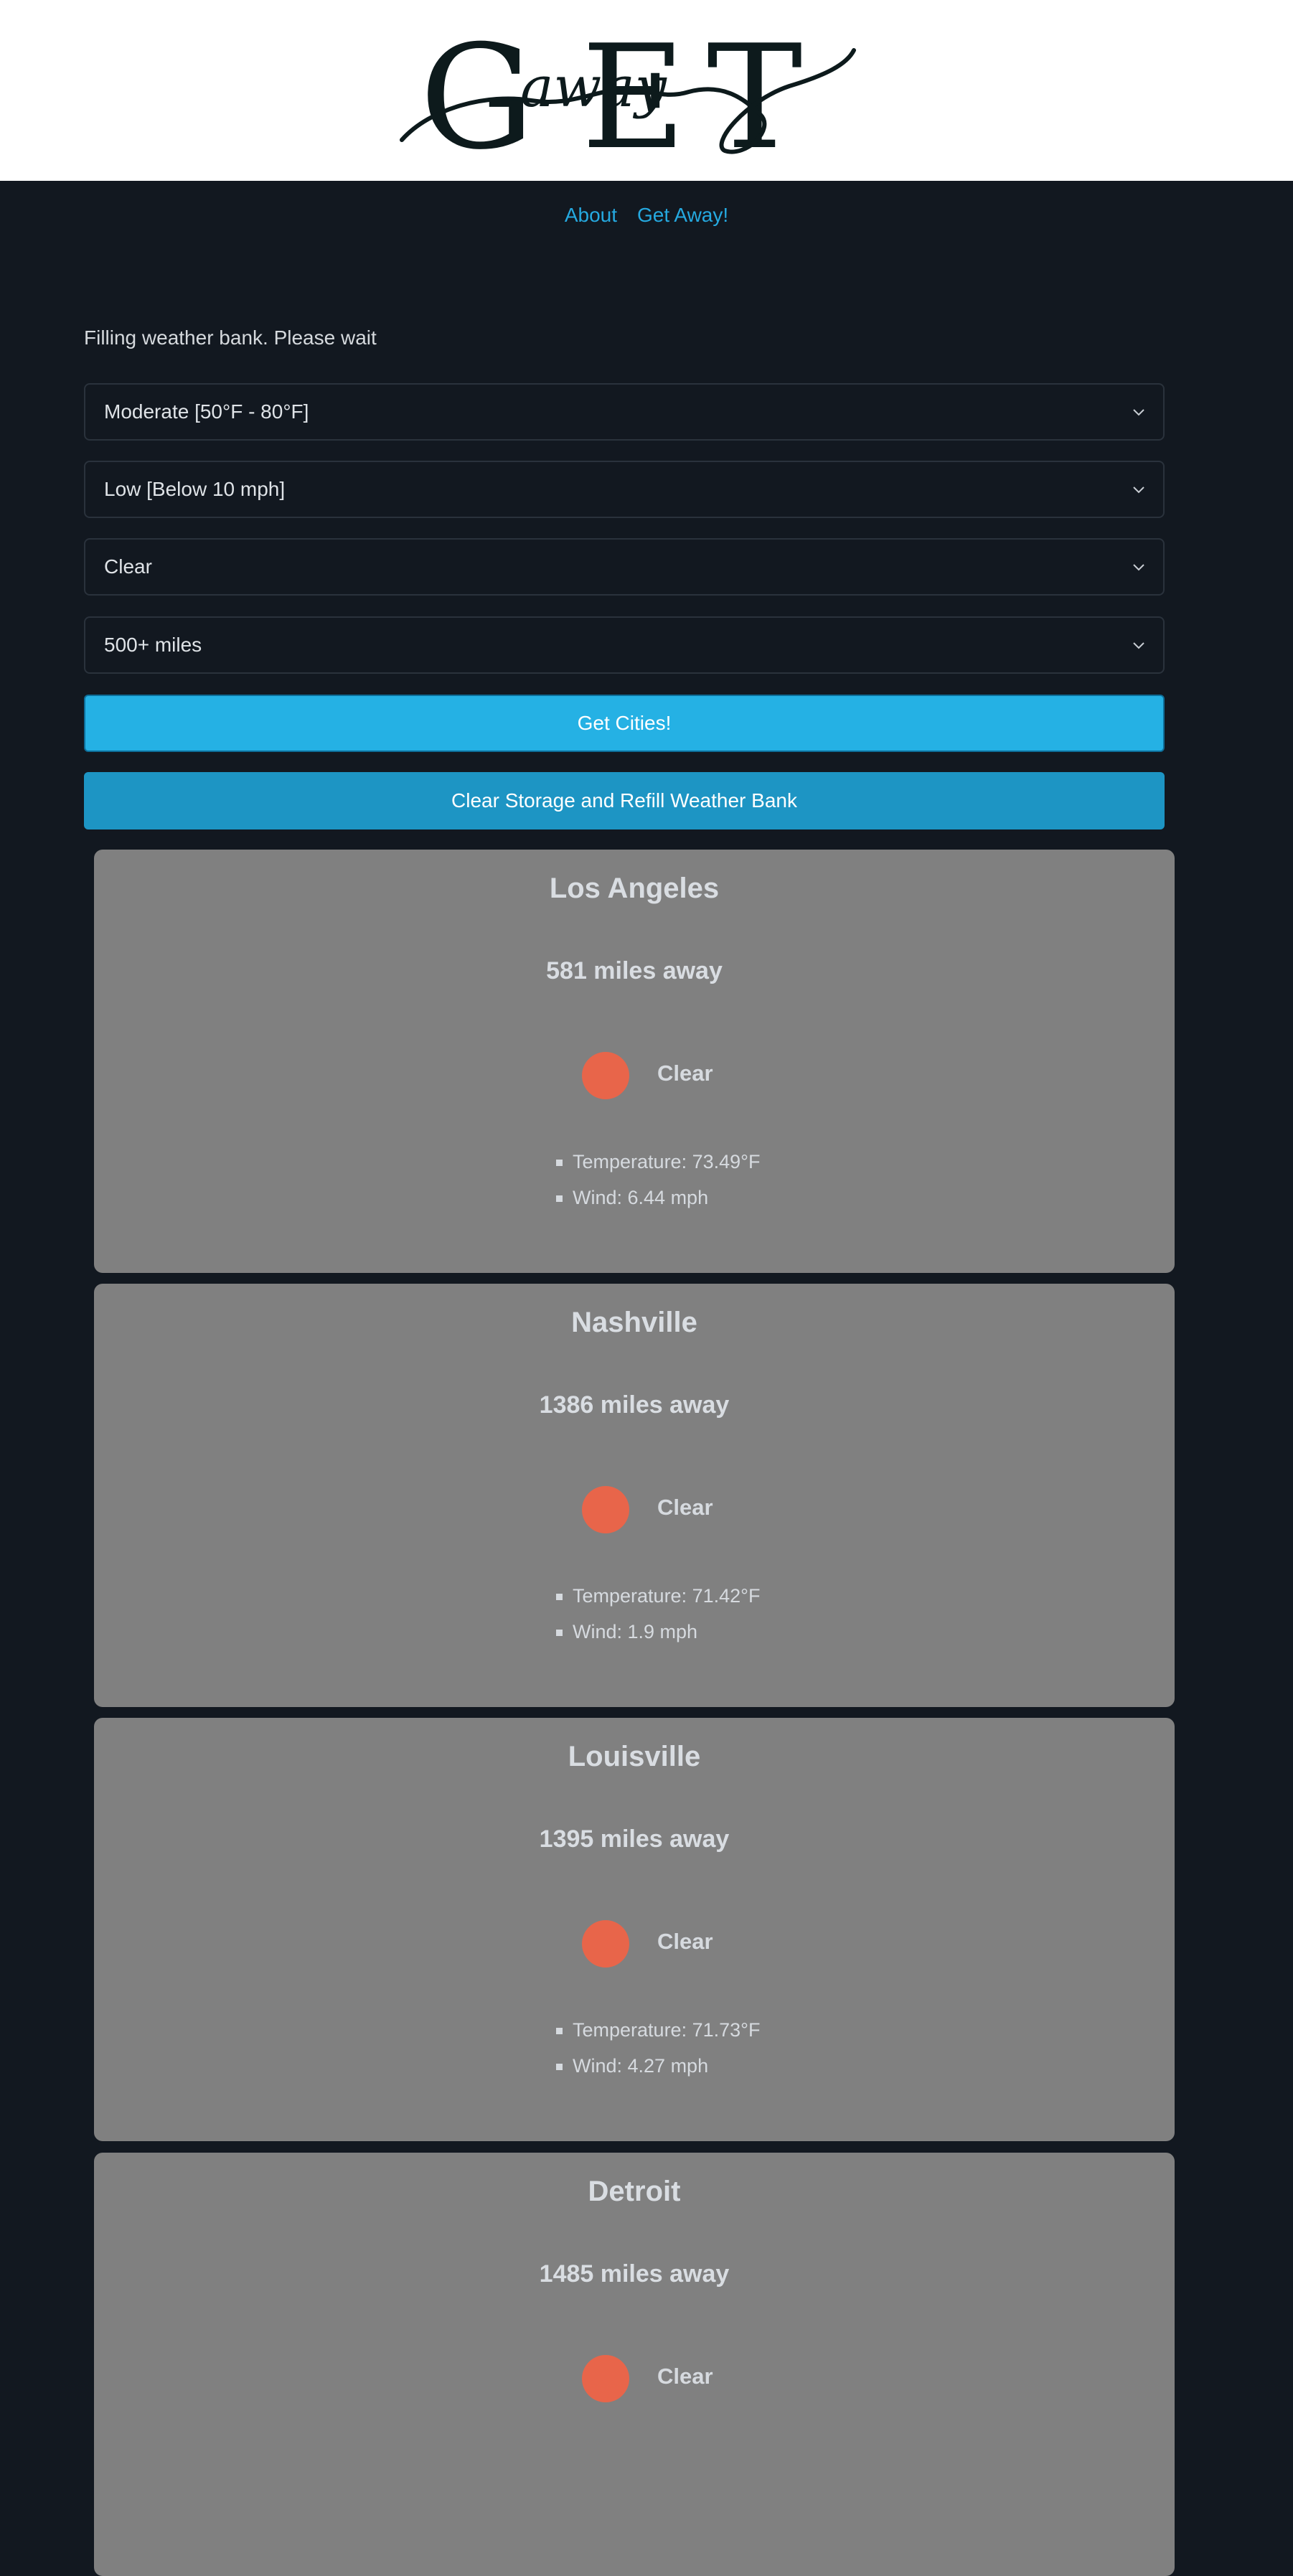 This screenshot has width=1293, height=2576. Describe the element at coordinates (153, 645) in the screenshot. I see `distance-select-value: 500+ miles` at that location.